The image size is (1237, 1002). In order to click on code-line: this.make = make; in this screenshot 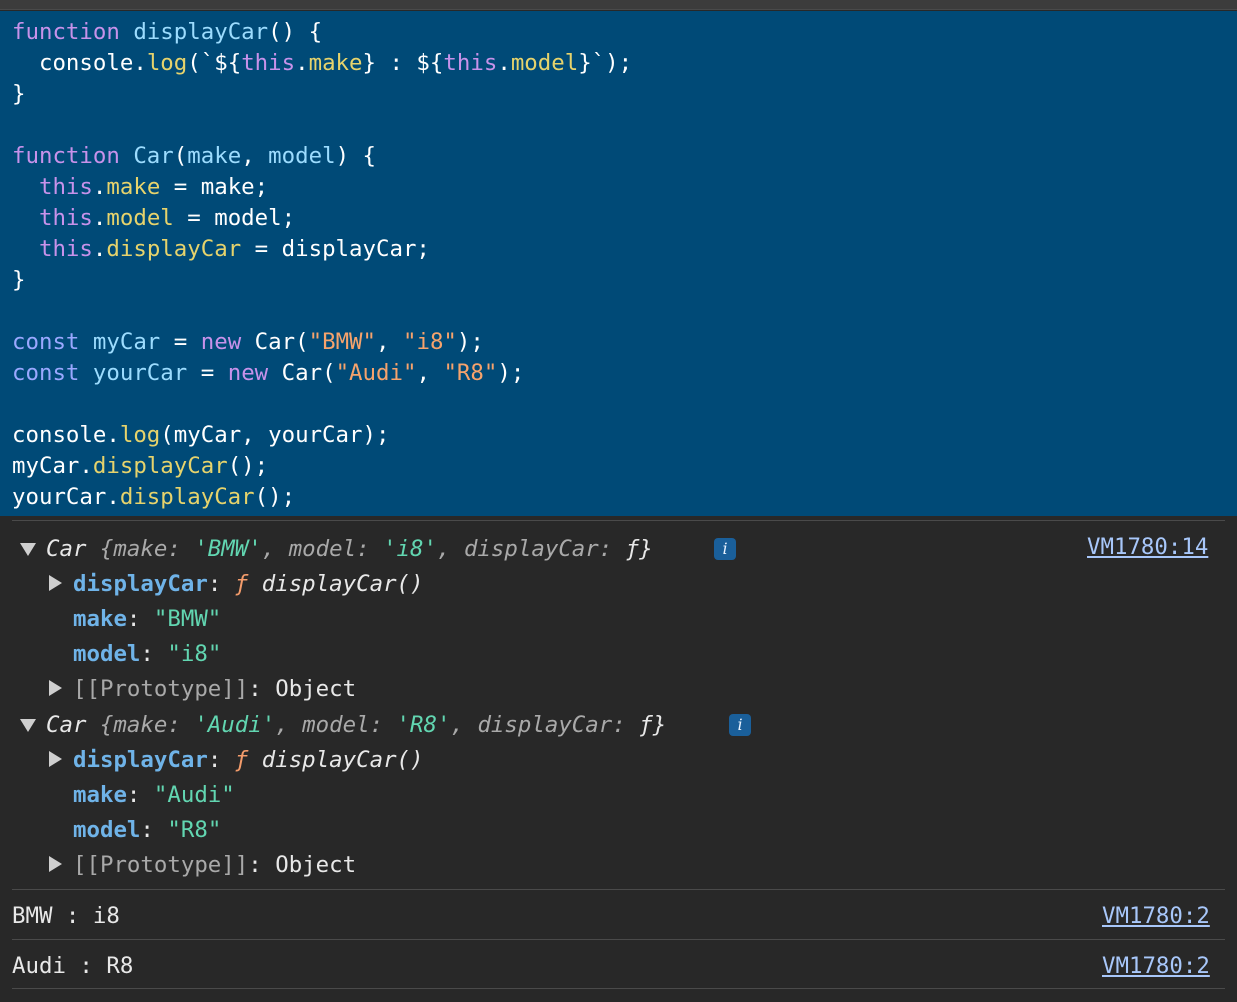, I will do `click(153, 187)`.